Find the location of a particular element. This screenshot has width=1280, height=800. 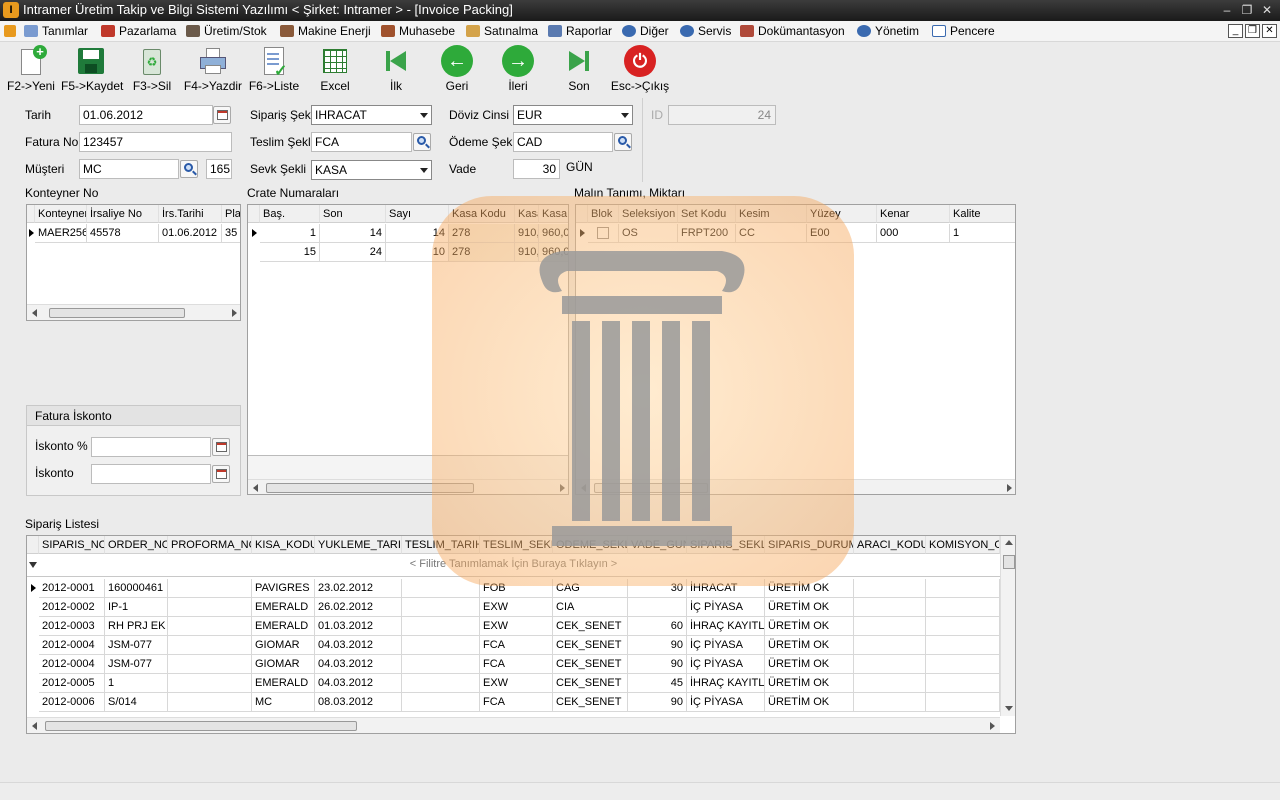

table-cell: MAER2568 is located at coordinates (61, 233).